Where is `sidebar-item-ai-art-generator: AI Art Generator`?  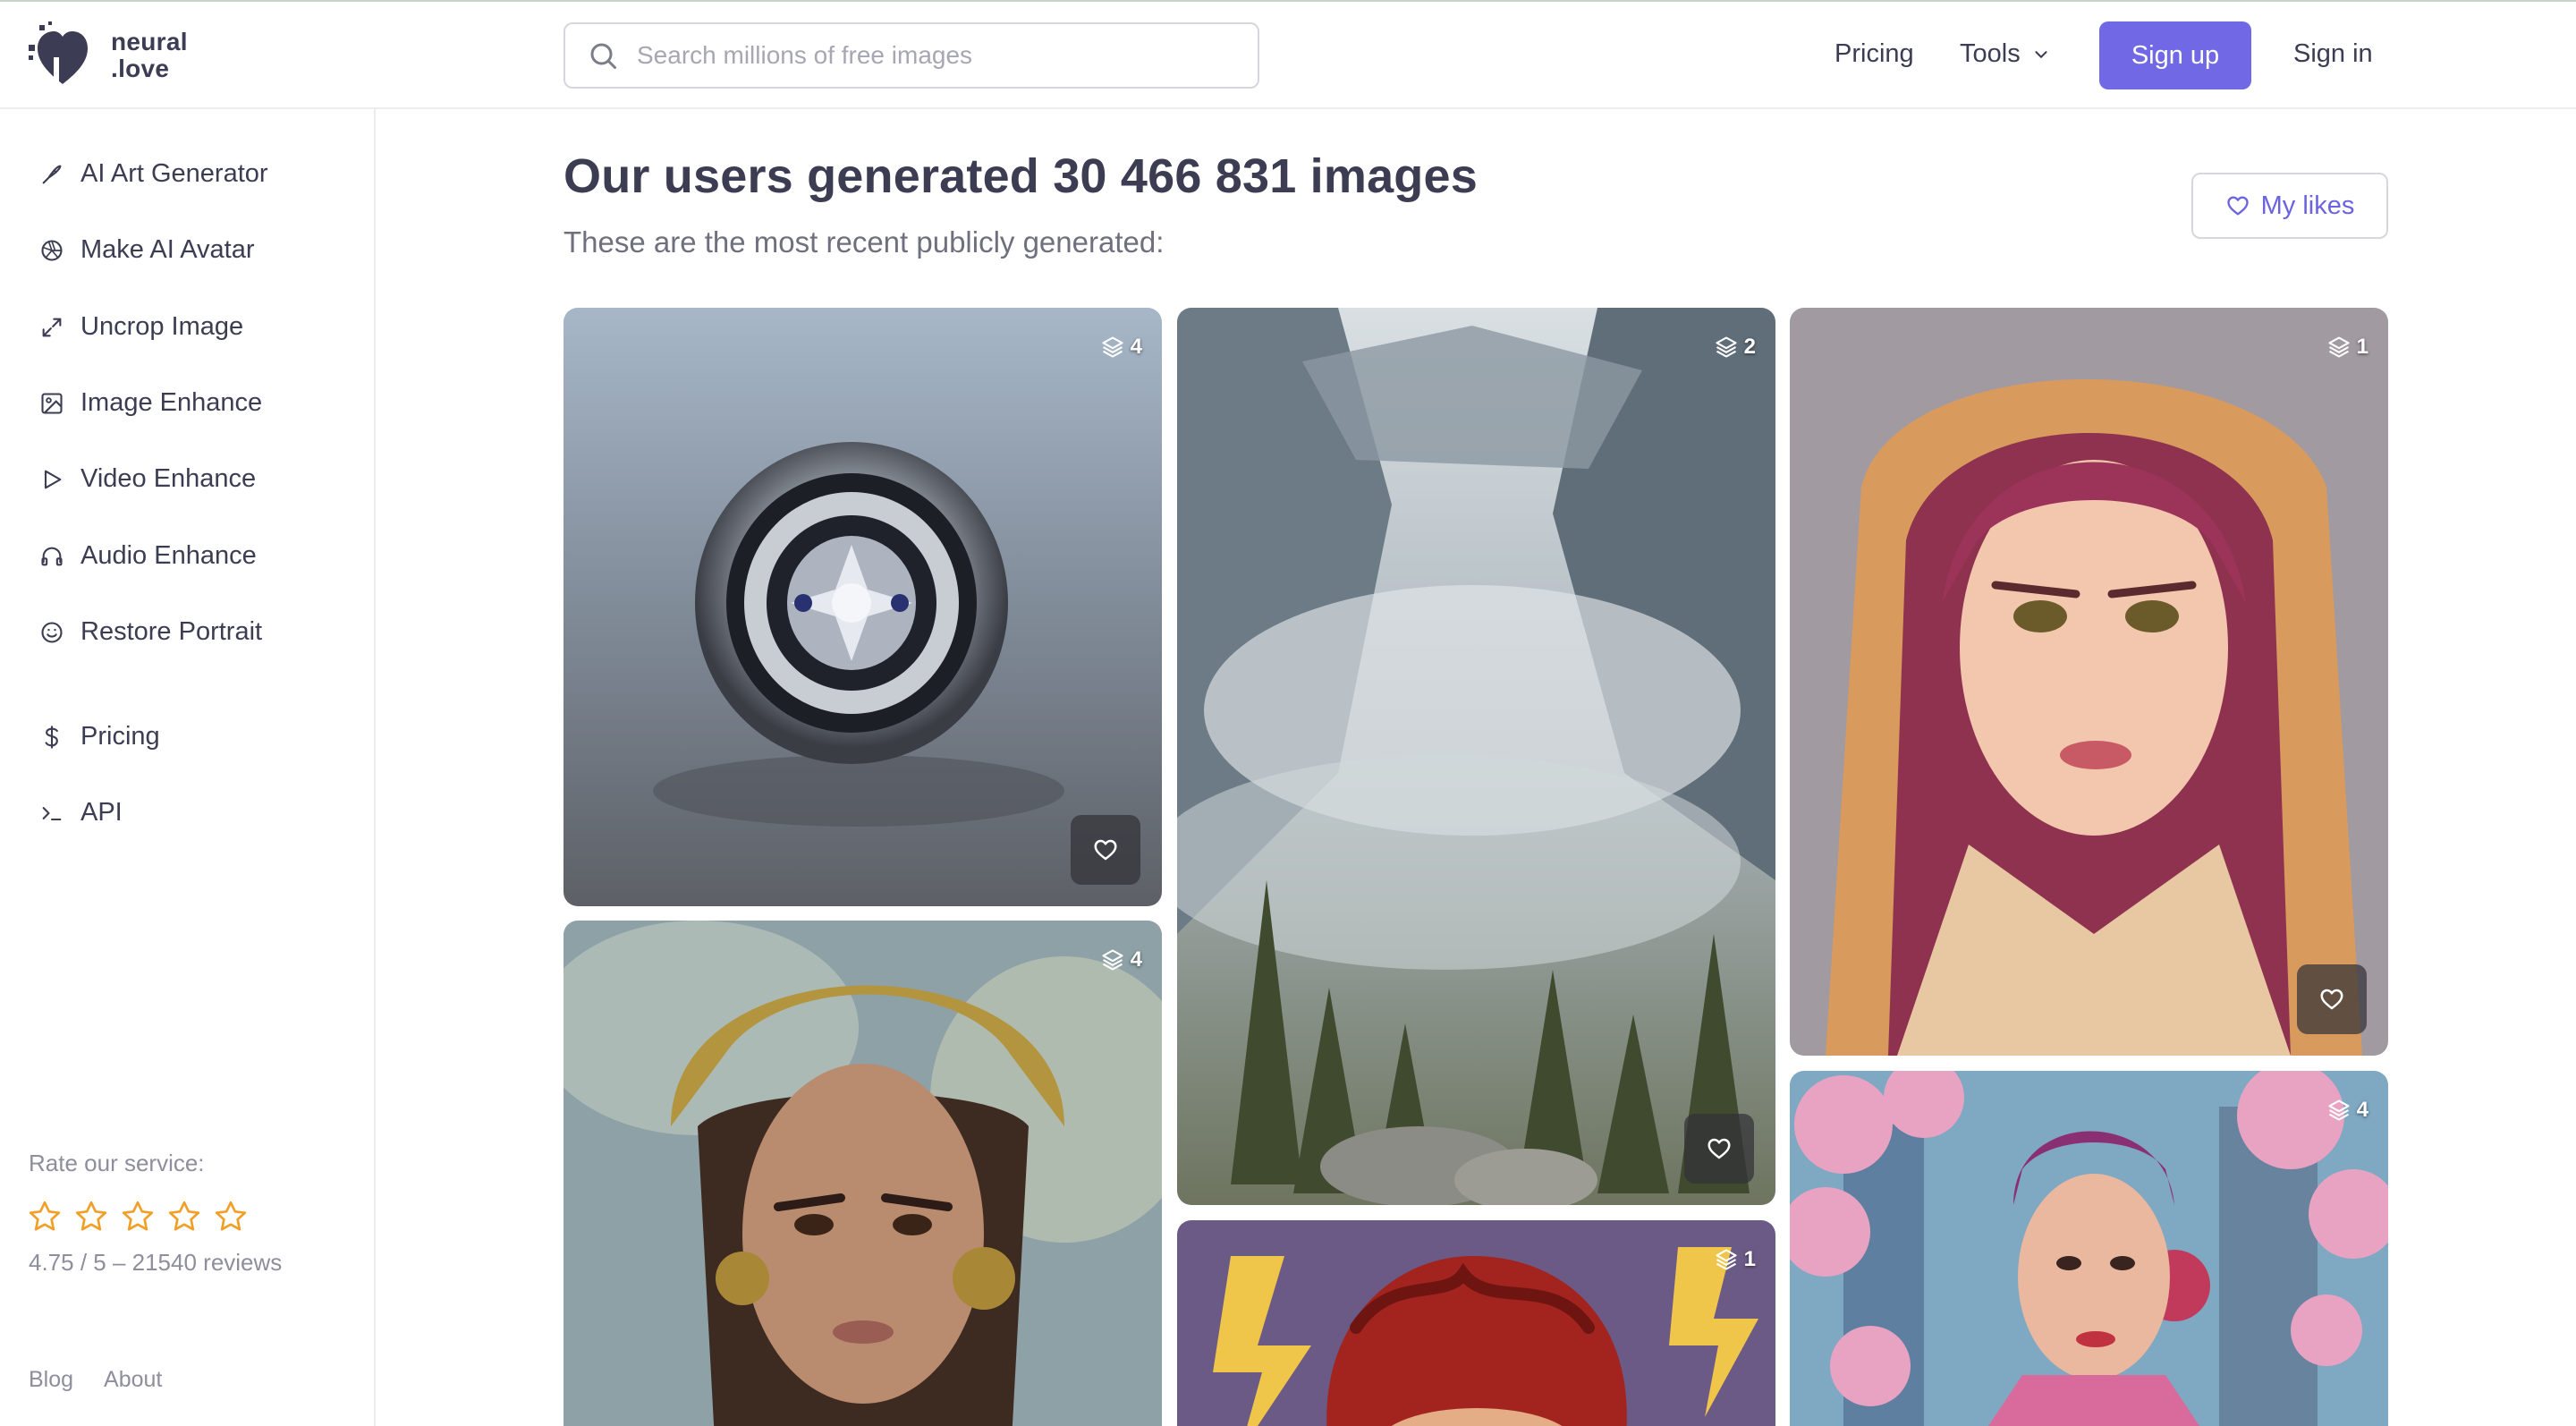
sidebar-item-ai-art-generator: AI Art Generator is located at coordinates (153, 174).